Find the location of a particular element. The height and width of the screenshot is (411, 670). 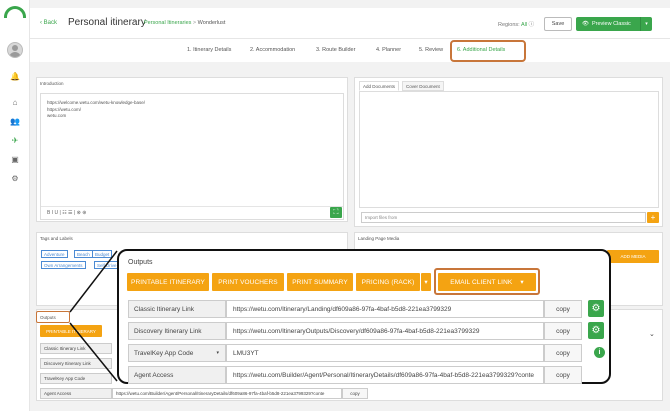

breadcrumb: Personal Itineraries > Wonderlust is located at coordinates (184, 23).